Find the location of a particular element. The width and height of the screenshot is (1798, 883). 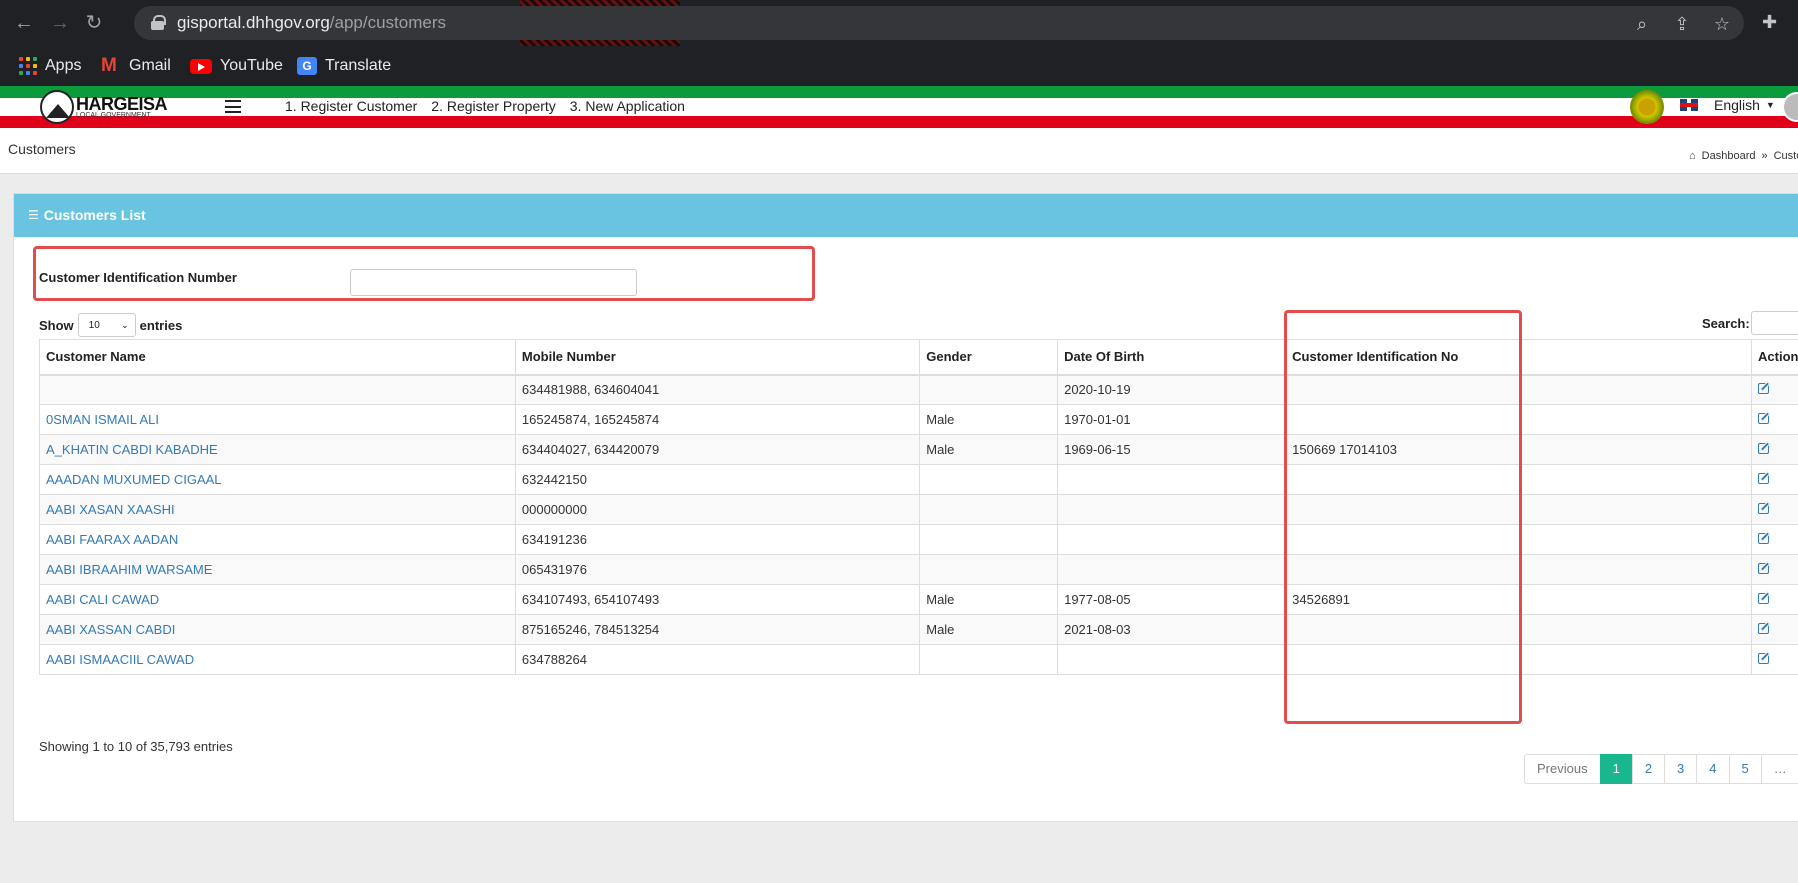

cell-customer-name-text: AABI XASSAN CABDI is located at coordinates (110, 629).